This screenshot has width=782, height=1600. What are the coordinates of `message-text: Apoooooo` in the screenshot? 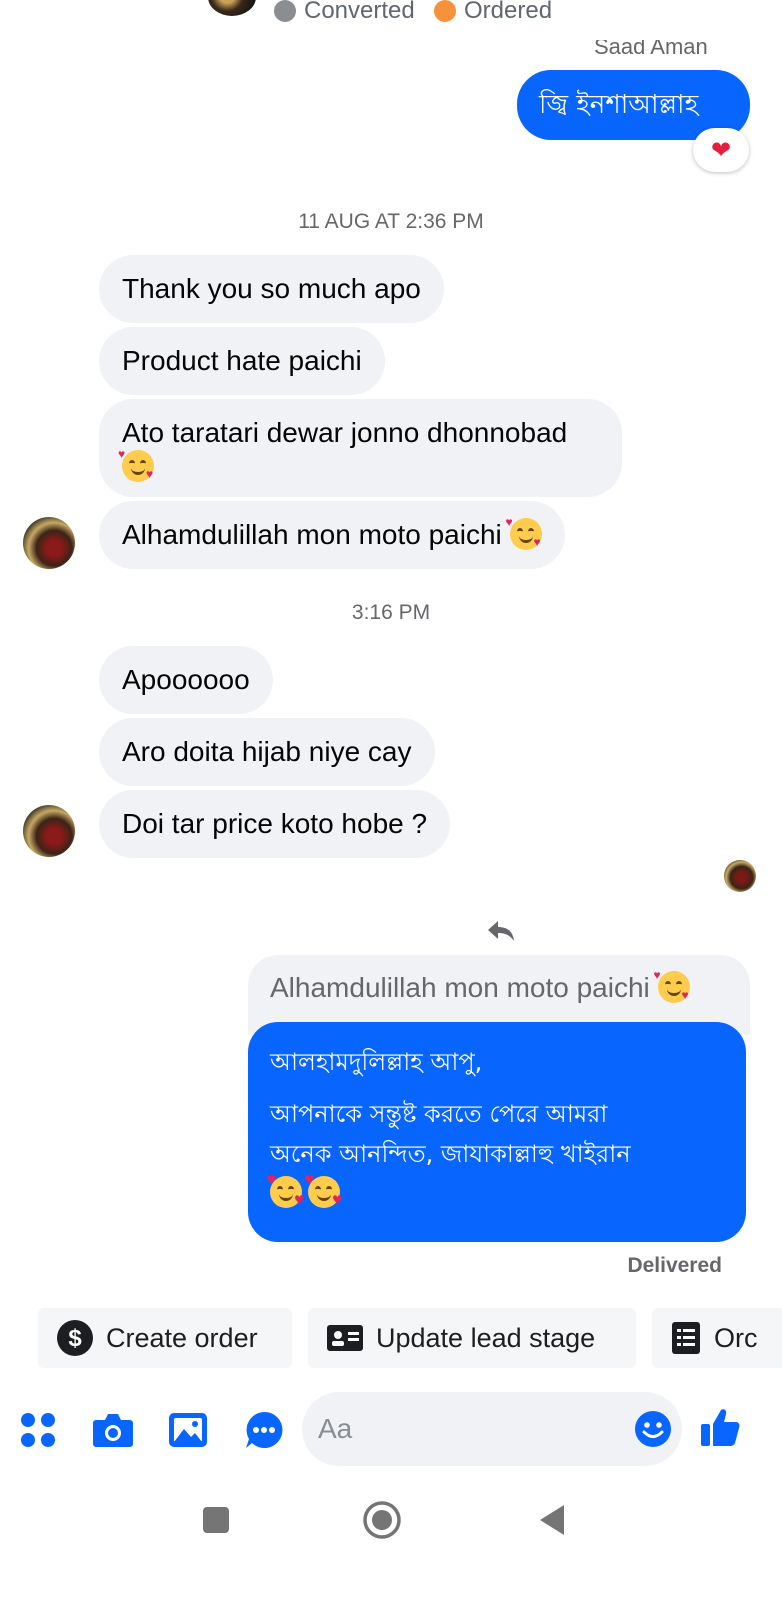 It's located at (186, 679).